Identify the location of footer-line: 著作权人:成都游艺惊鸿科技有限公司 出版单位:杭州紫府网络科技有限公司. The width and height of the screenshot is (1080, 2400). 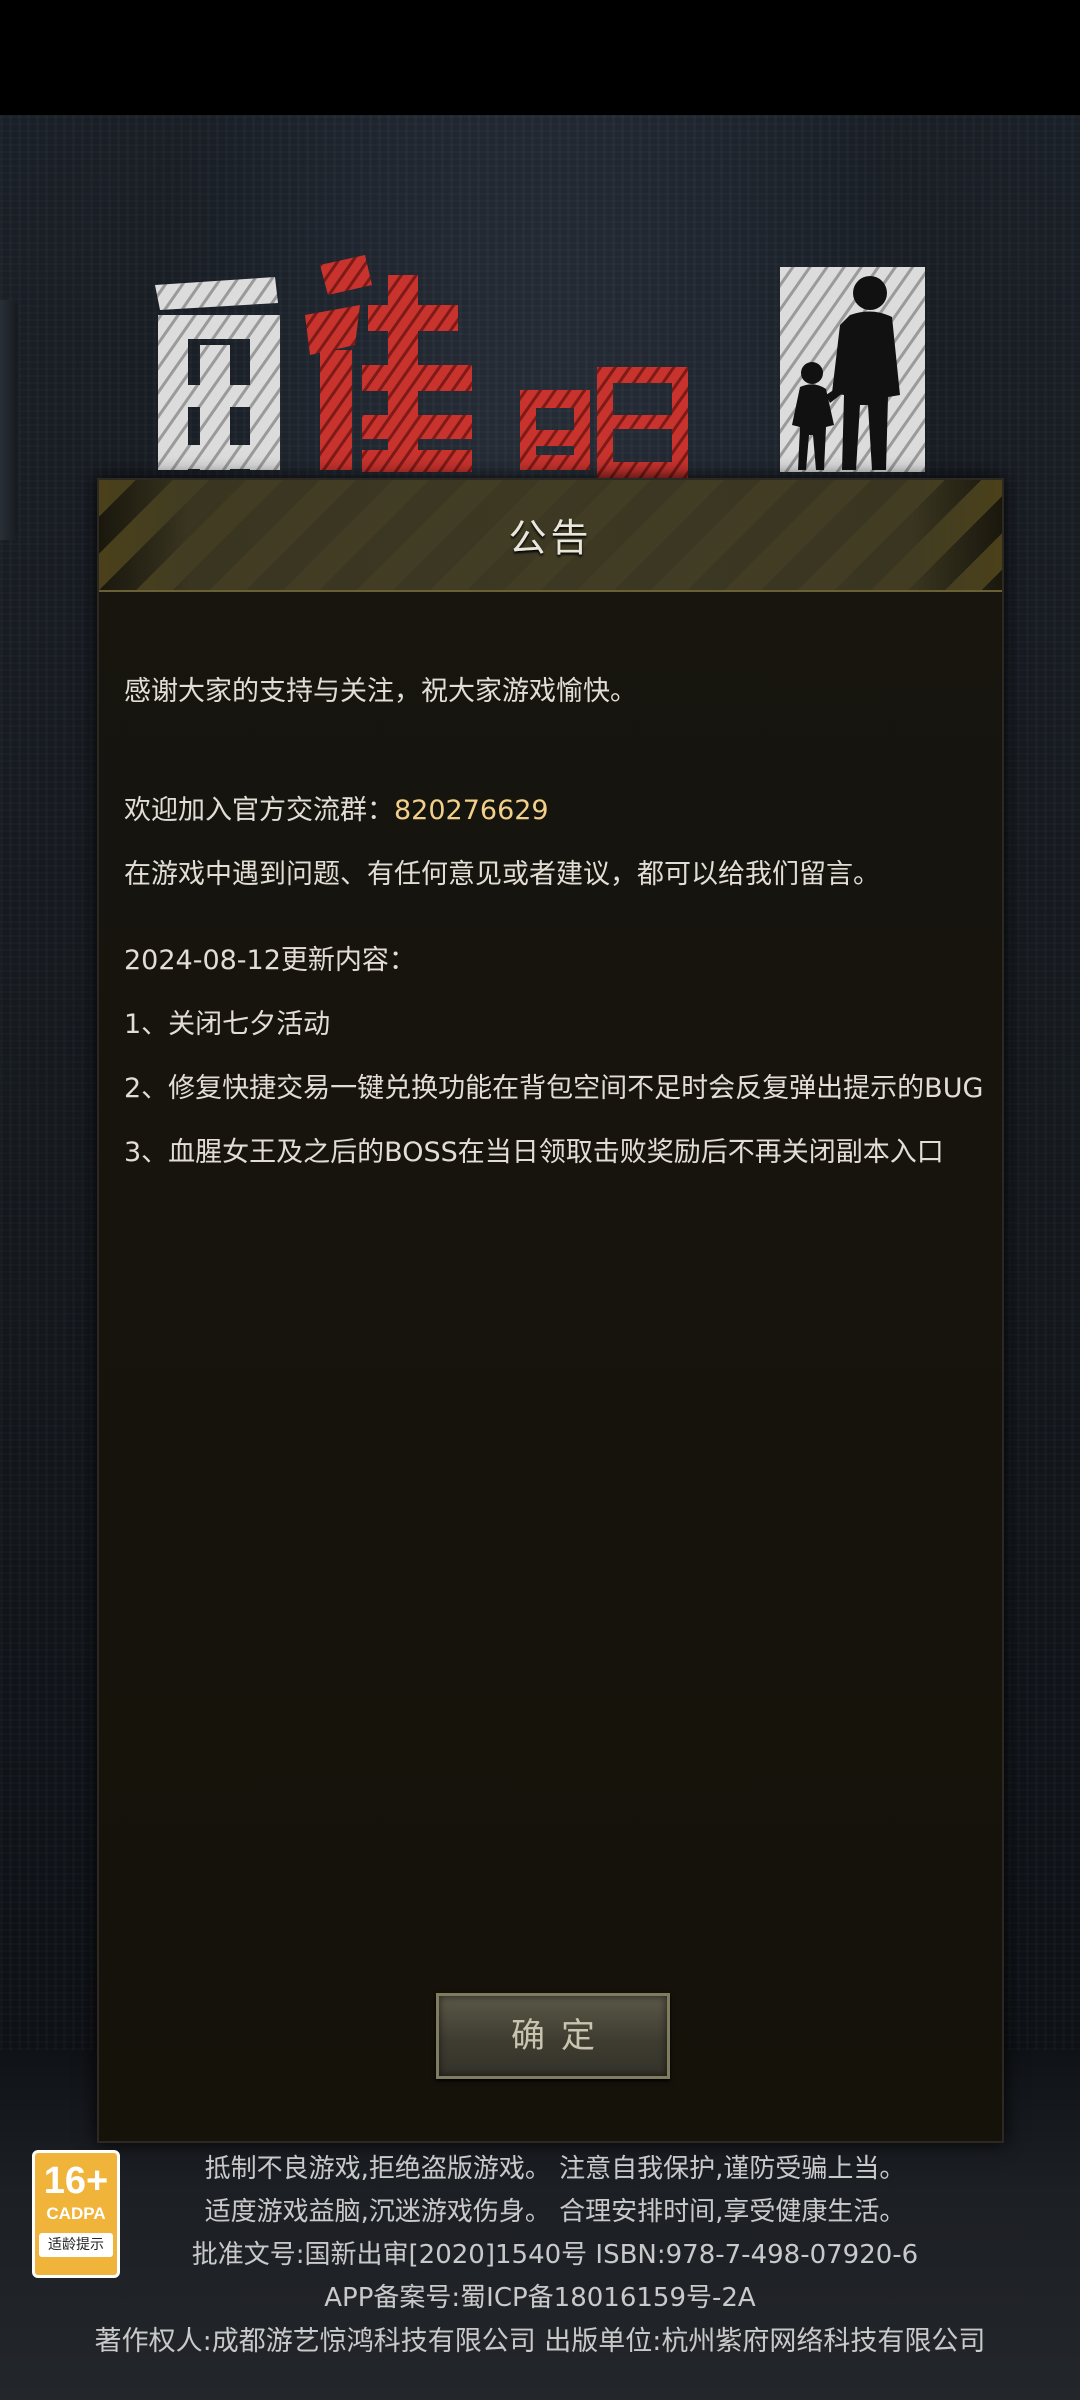
(540, 2341).